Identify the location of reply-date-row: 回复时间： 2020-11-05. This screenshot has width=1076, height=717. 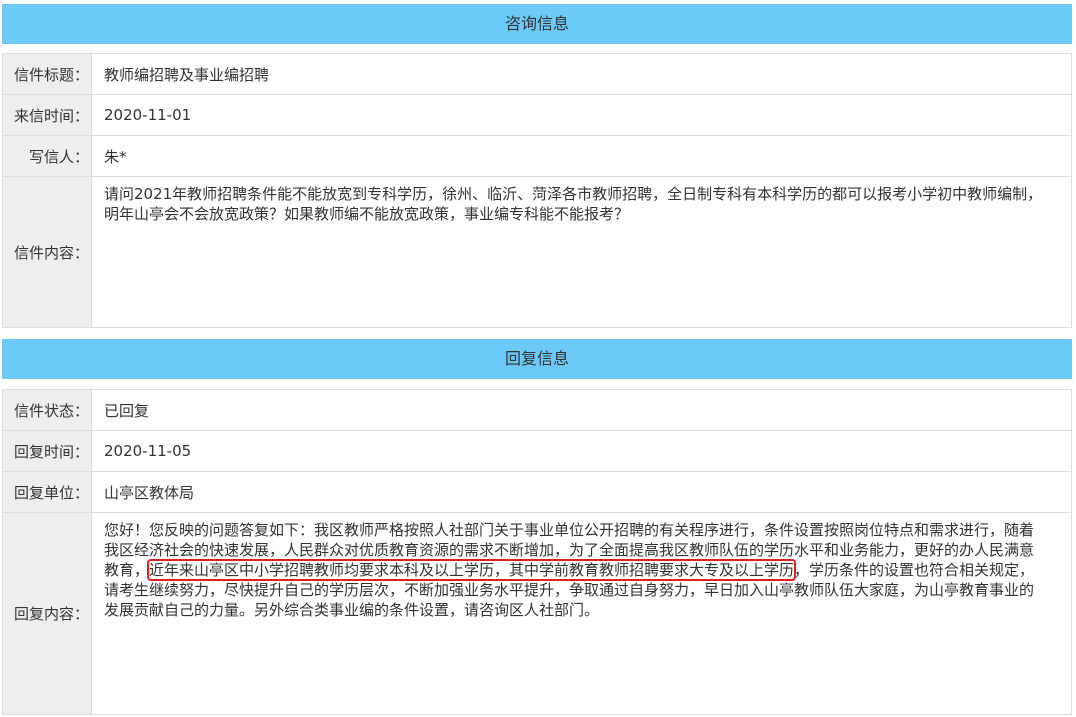
(537, 451).